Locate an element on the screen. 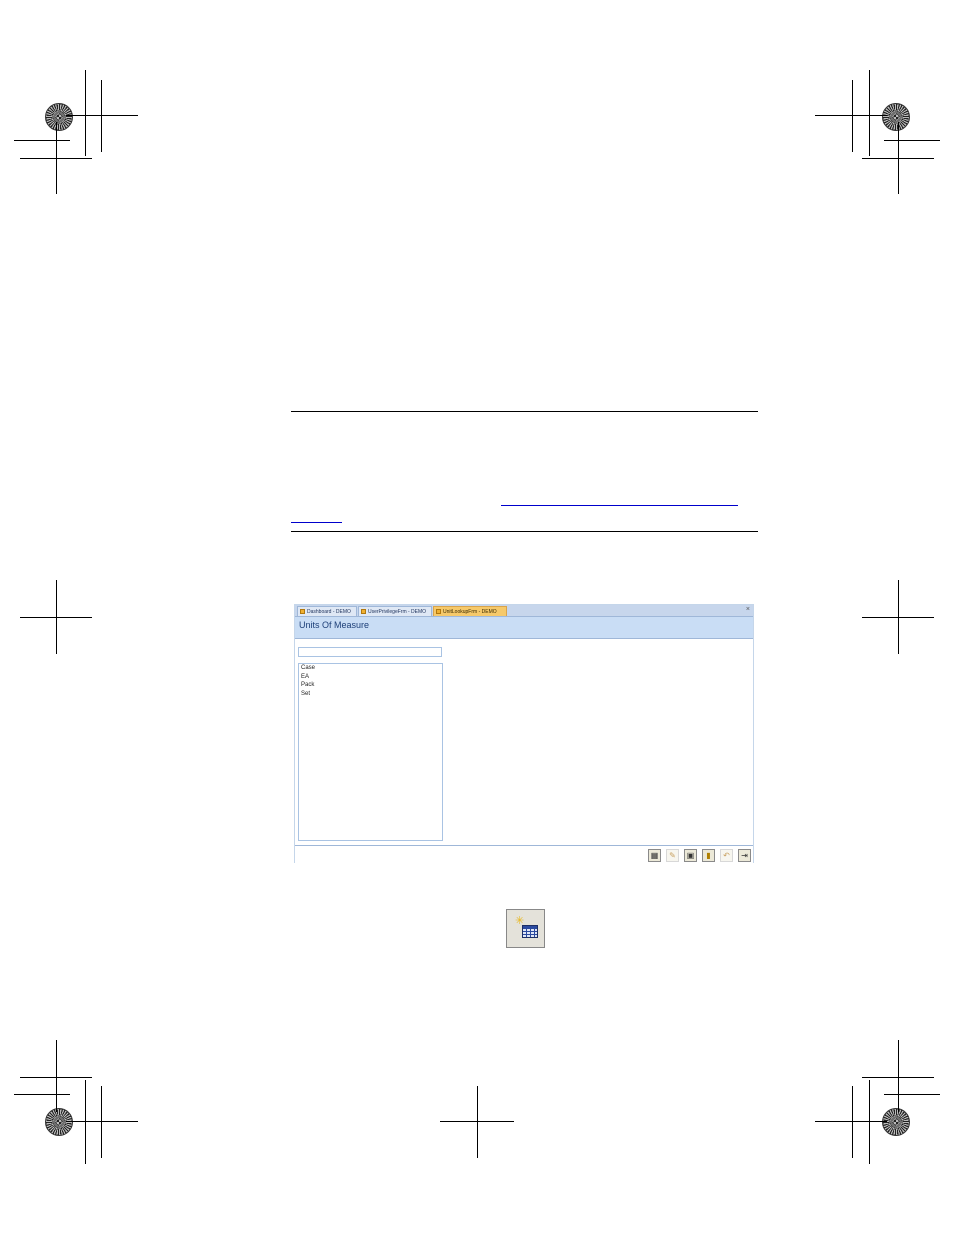 This screenshot has width=954, height=1235. new-record-icon: ▦ is located at coordinates (654, 855).